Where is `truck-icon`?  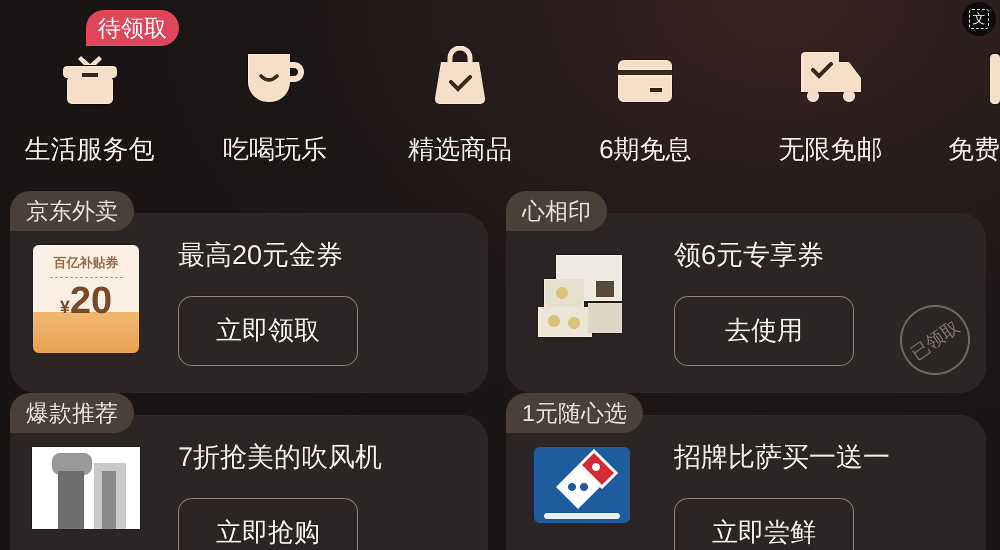
truck-icon is located at coordinates (830, 77).